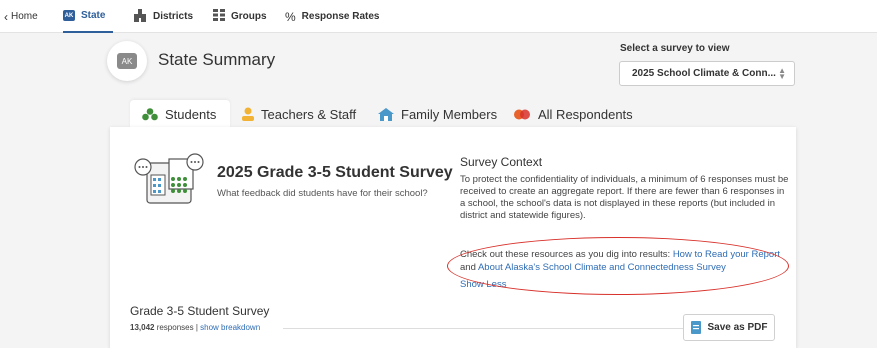 This screenshot has height=348, width=877. I want to click on survey-context-title: Survey Context, so click(501, 162).